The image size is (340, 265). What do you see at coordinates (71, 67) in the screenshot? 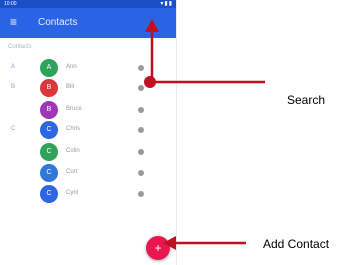
I see `contact-name: Ann` at bounding box center [71, 67].